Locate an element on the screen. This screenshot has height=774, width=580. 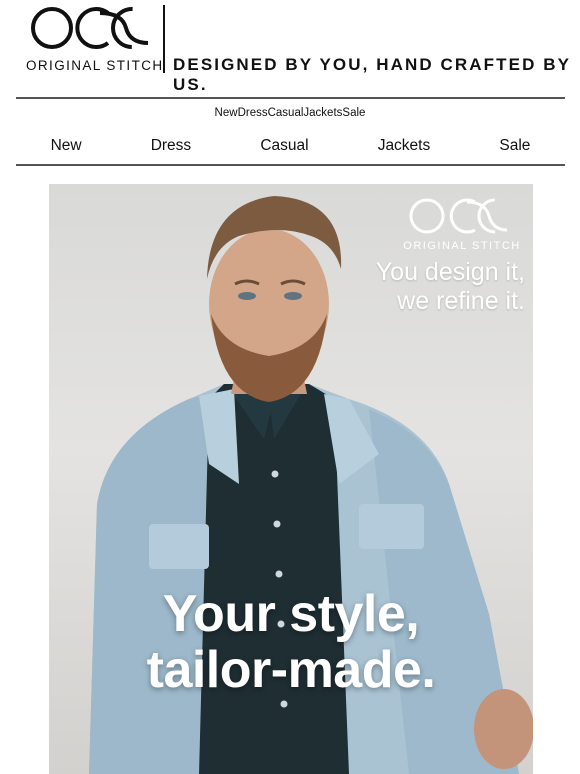
hero-brand-name: ORIGINAL STITCH is located at coordinates (462, 246).